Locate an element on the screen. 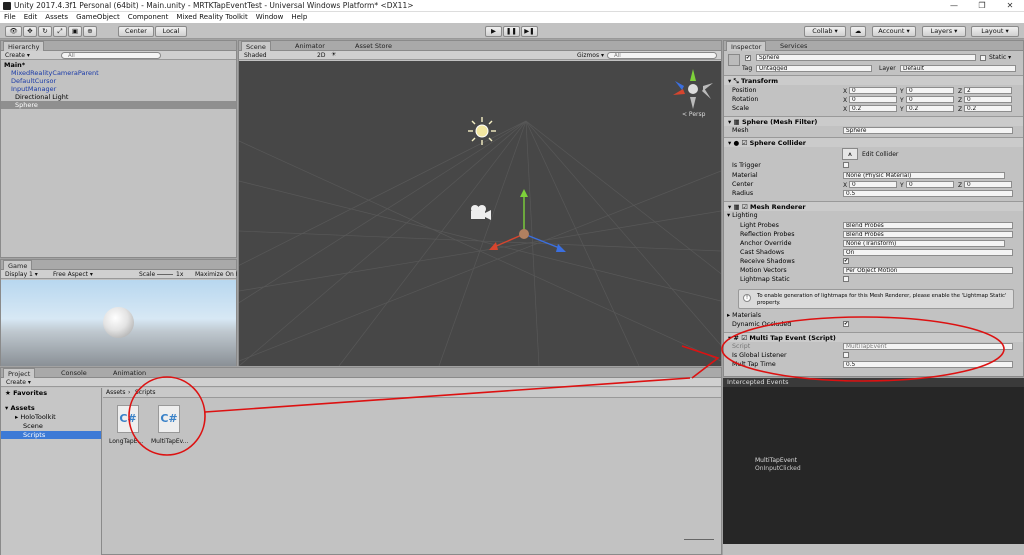  hierarchy-search-input: All is located at coordinates (111, 55).